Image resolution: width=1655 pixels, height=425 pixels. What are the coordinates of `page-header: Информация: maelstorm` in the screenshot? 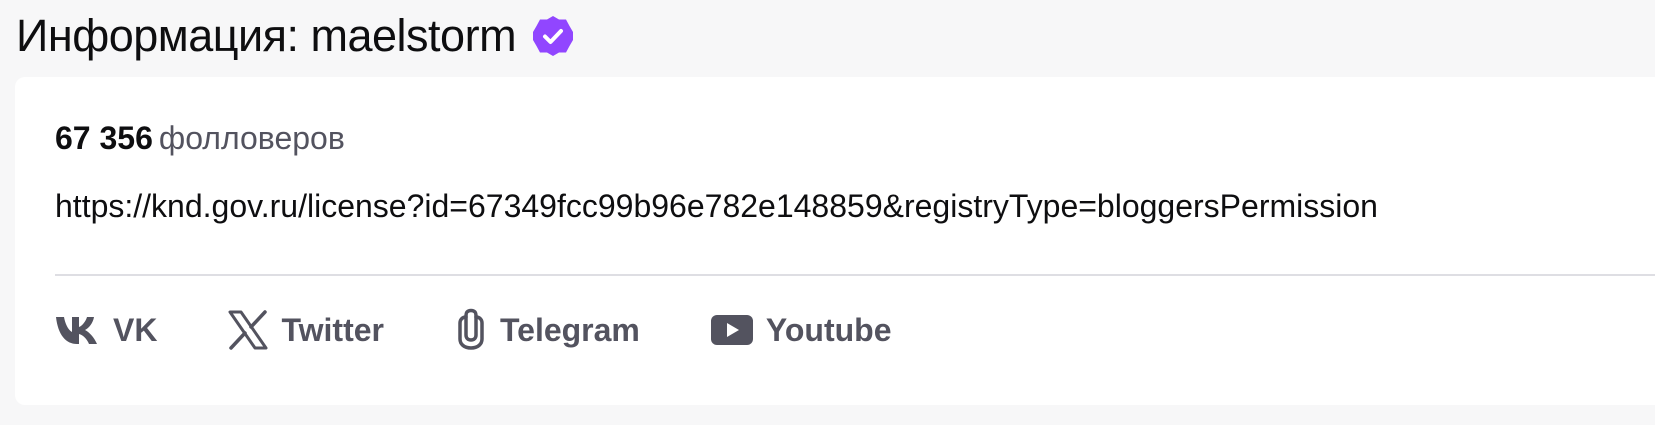 It's located at (295, 36).